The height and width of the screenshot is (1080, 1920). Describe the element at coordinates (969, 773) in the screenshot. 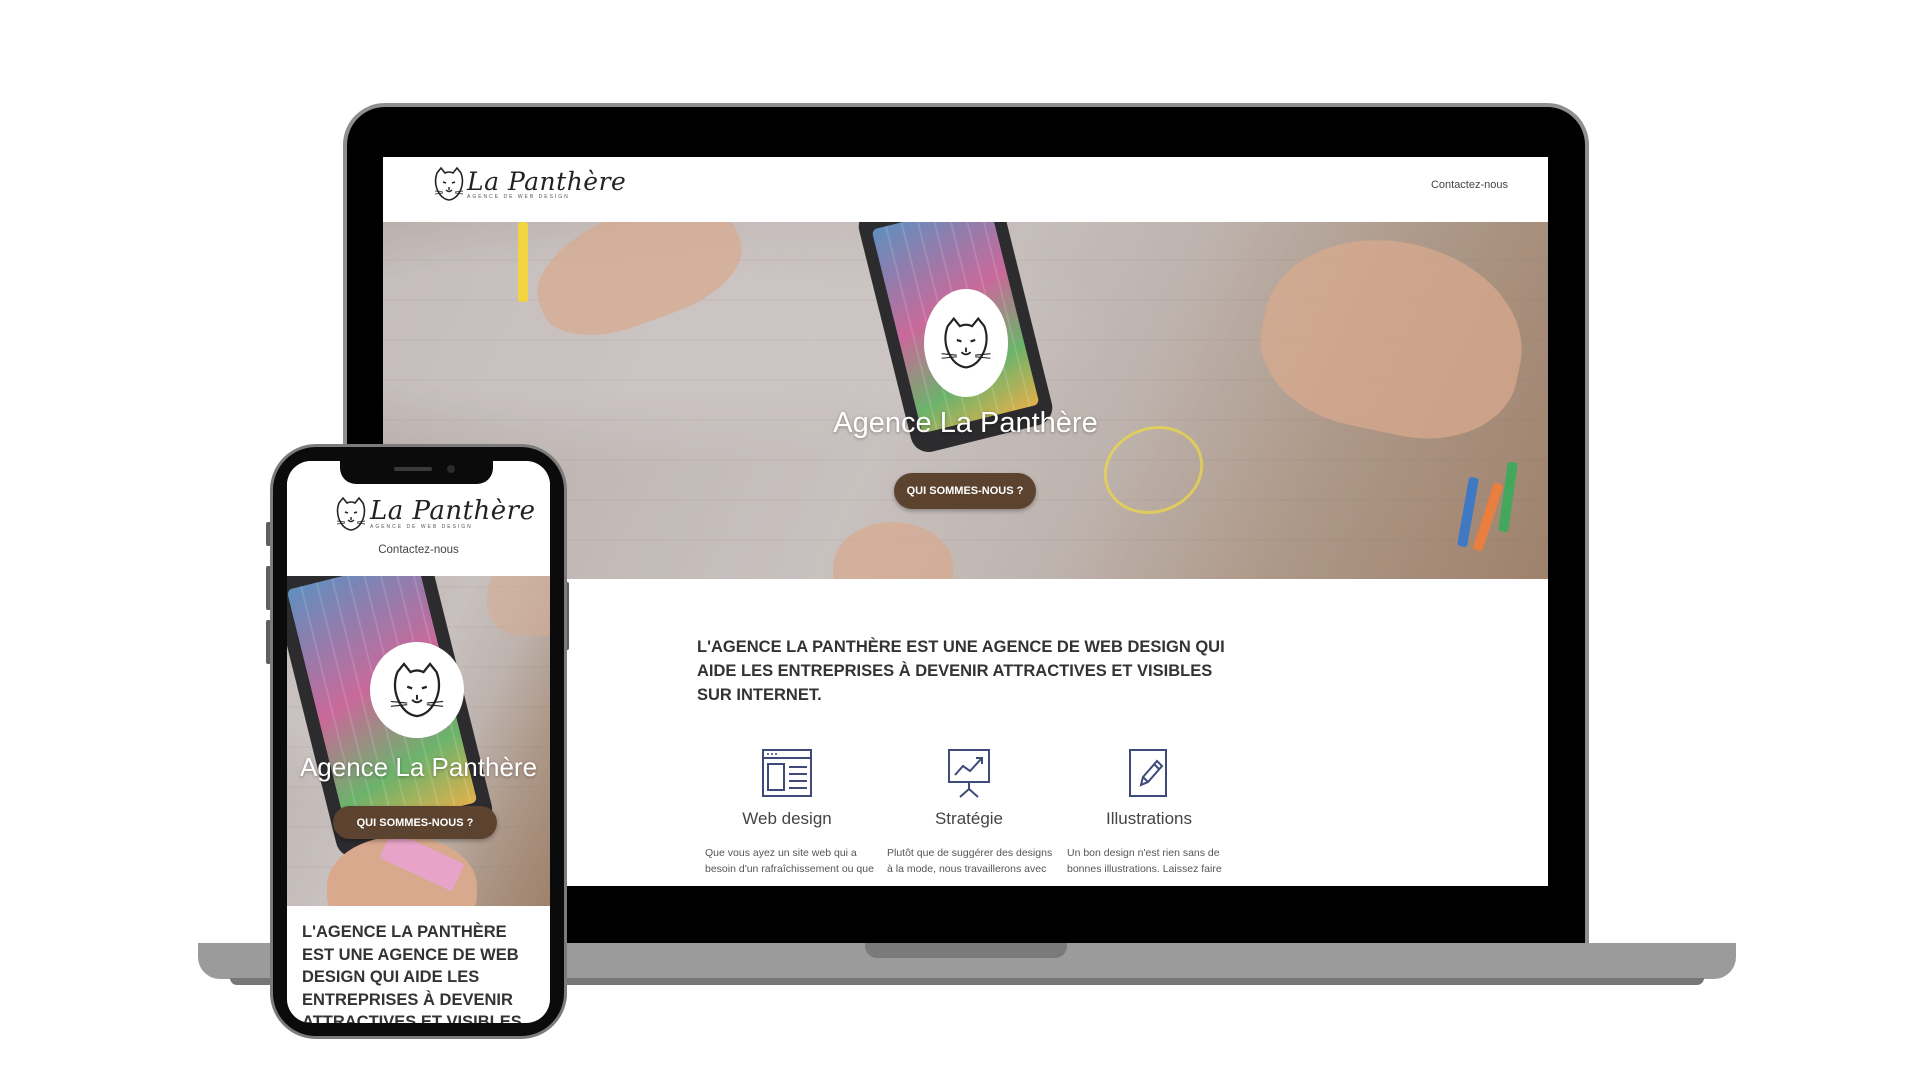

I see `strategy-icon` at that location.